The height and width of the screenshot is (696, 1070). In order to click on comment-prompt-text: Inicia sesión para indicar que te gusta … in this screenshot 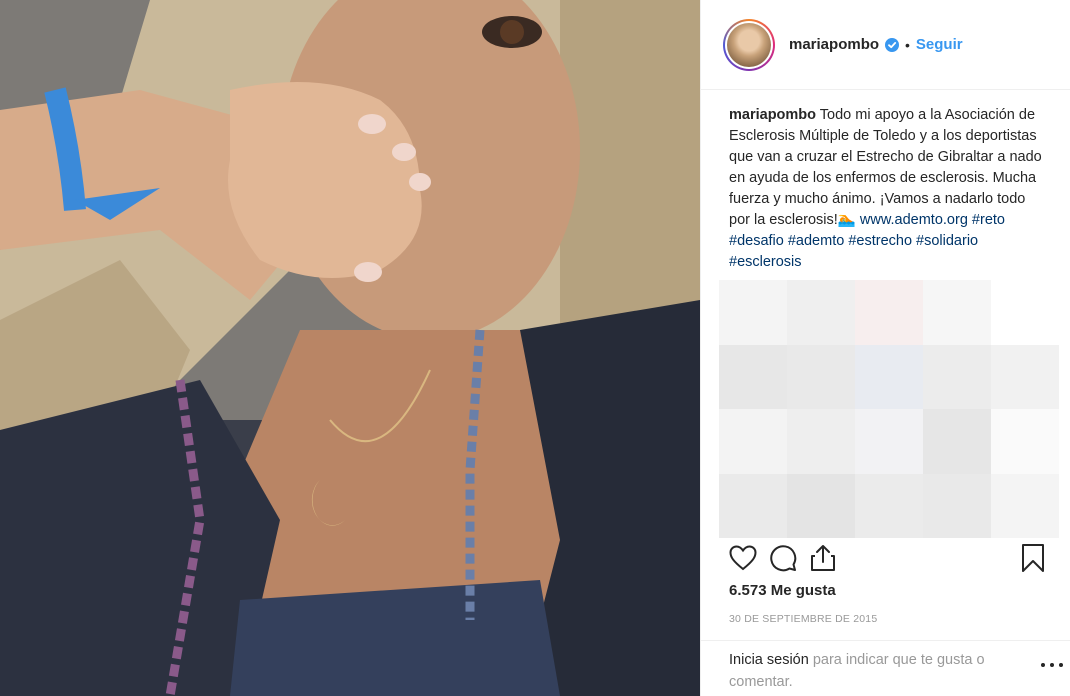, I will do `click(874, 671)`.